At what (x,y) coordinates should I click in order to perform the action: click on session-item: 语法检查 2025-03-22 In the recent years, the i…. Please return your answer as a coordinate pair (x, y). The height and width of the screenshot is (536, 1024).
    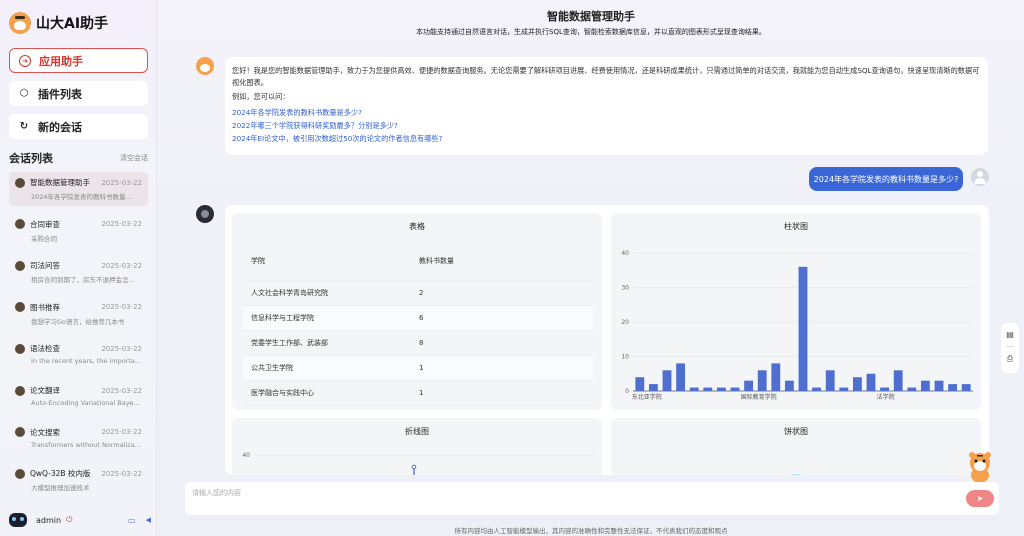
    Looking at the image, I should click on (78, 355).